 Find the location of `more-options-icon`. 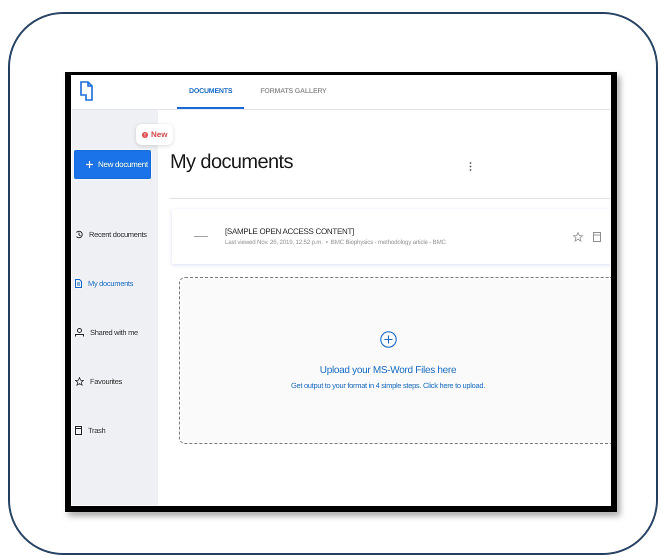

more-options-icon is located at coordinates (470, 166).